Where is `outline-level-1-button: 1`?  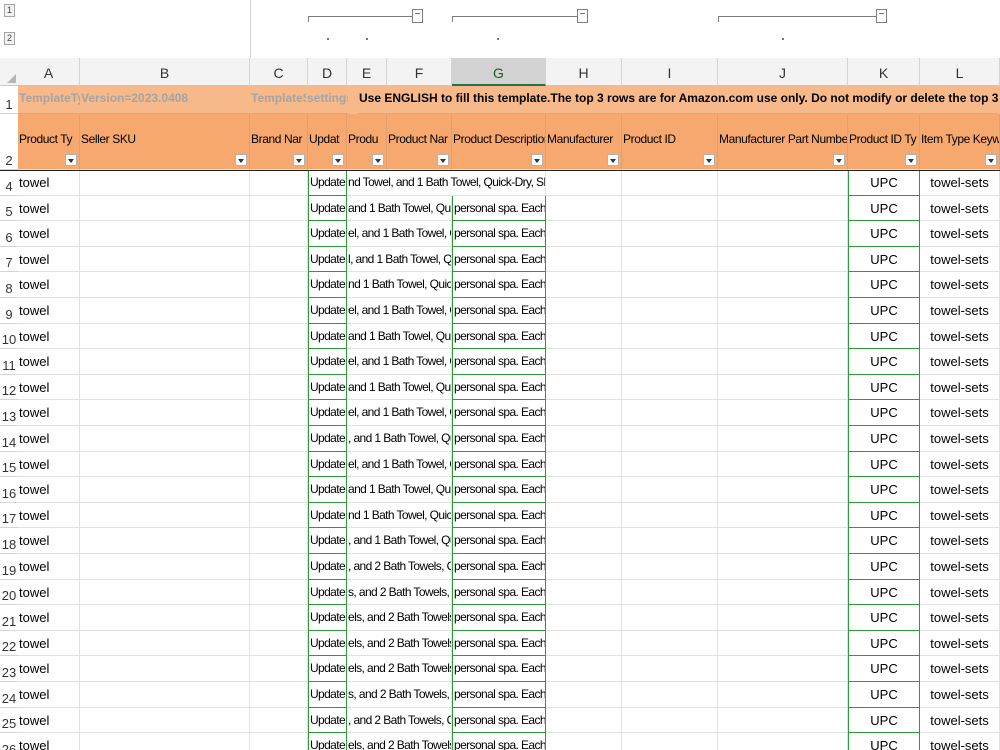
outline-level-1-button: 1 is located at coordinates (9, 10).